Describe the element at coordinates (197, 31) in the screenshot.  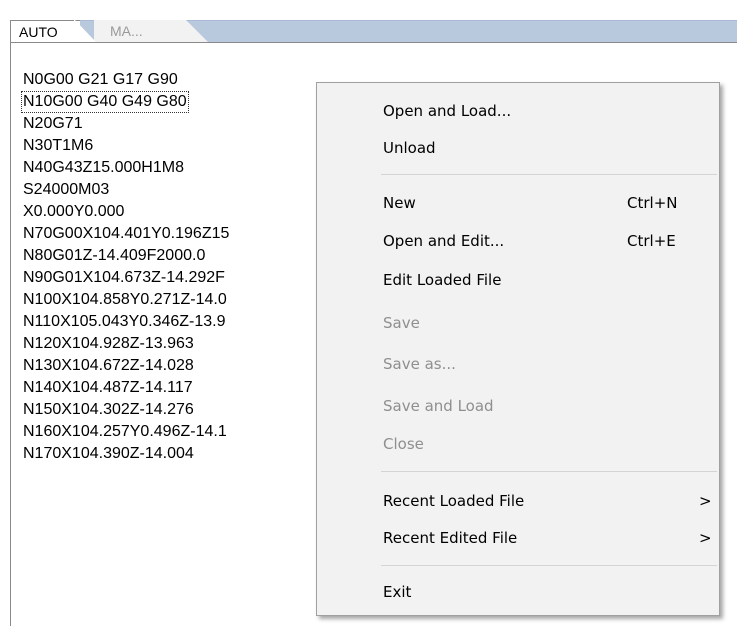
I see `tab-manual-edge` at that location.